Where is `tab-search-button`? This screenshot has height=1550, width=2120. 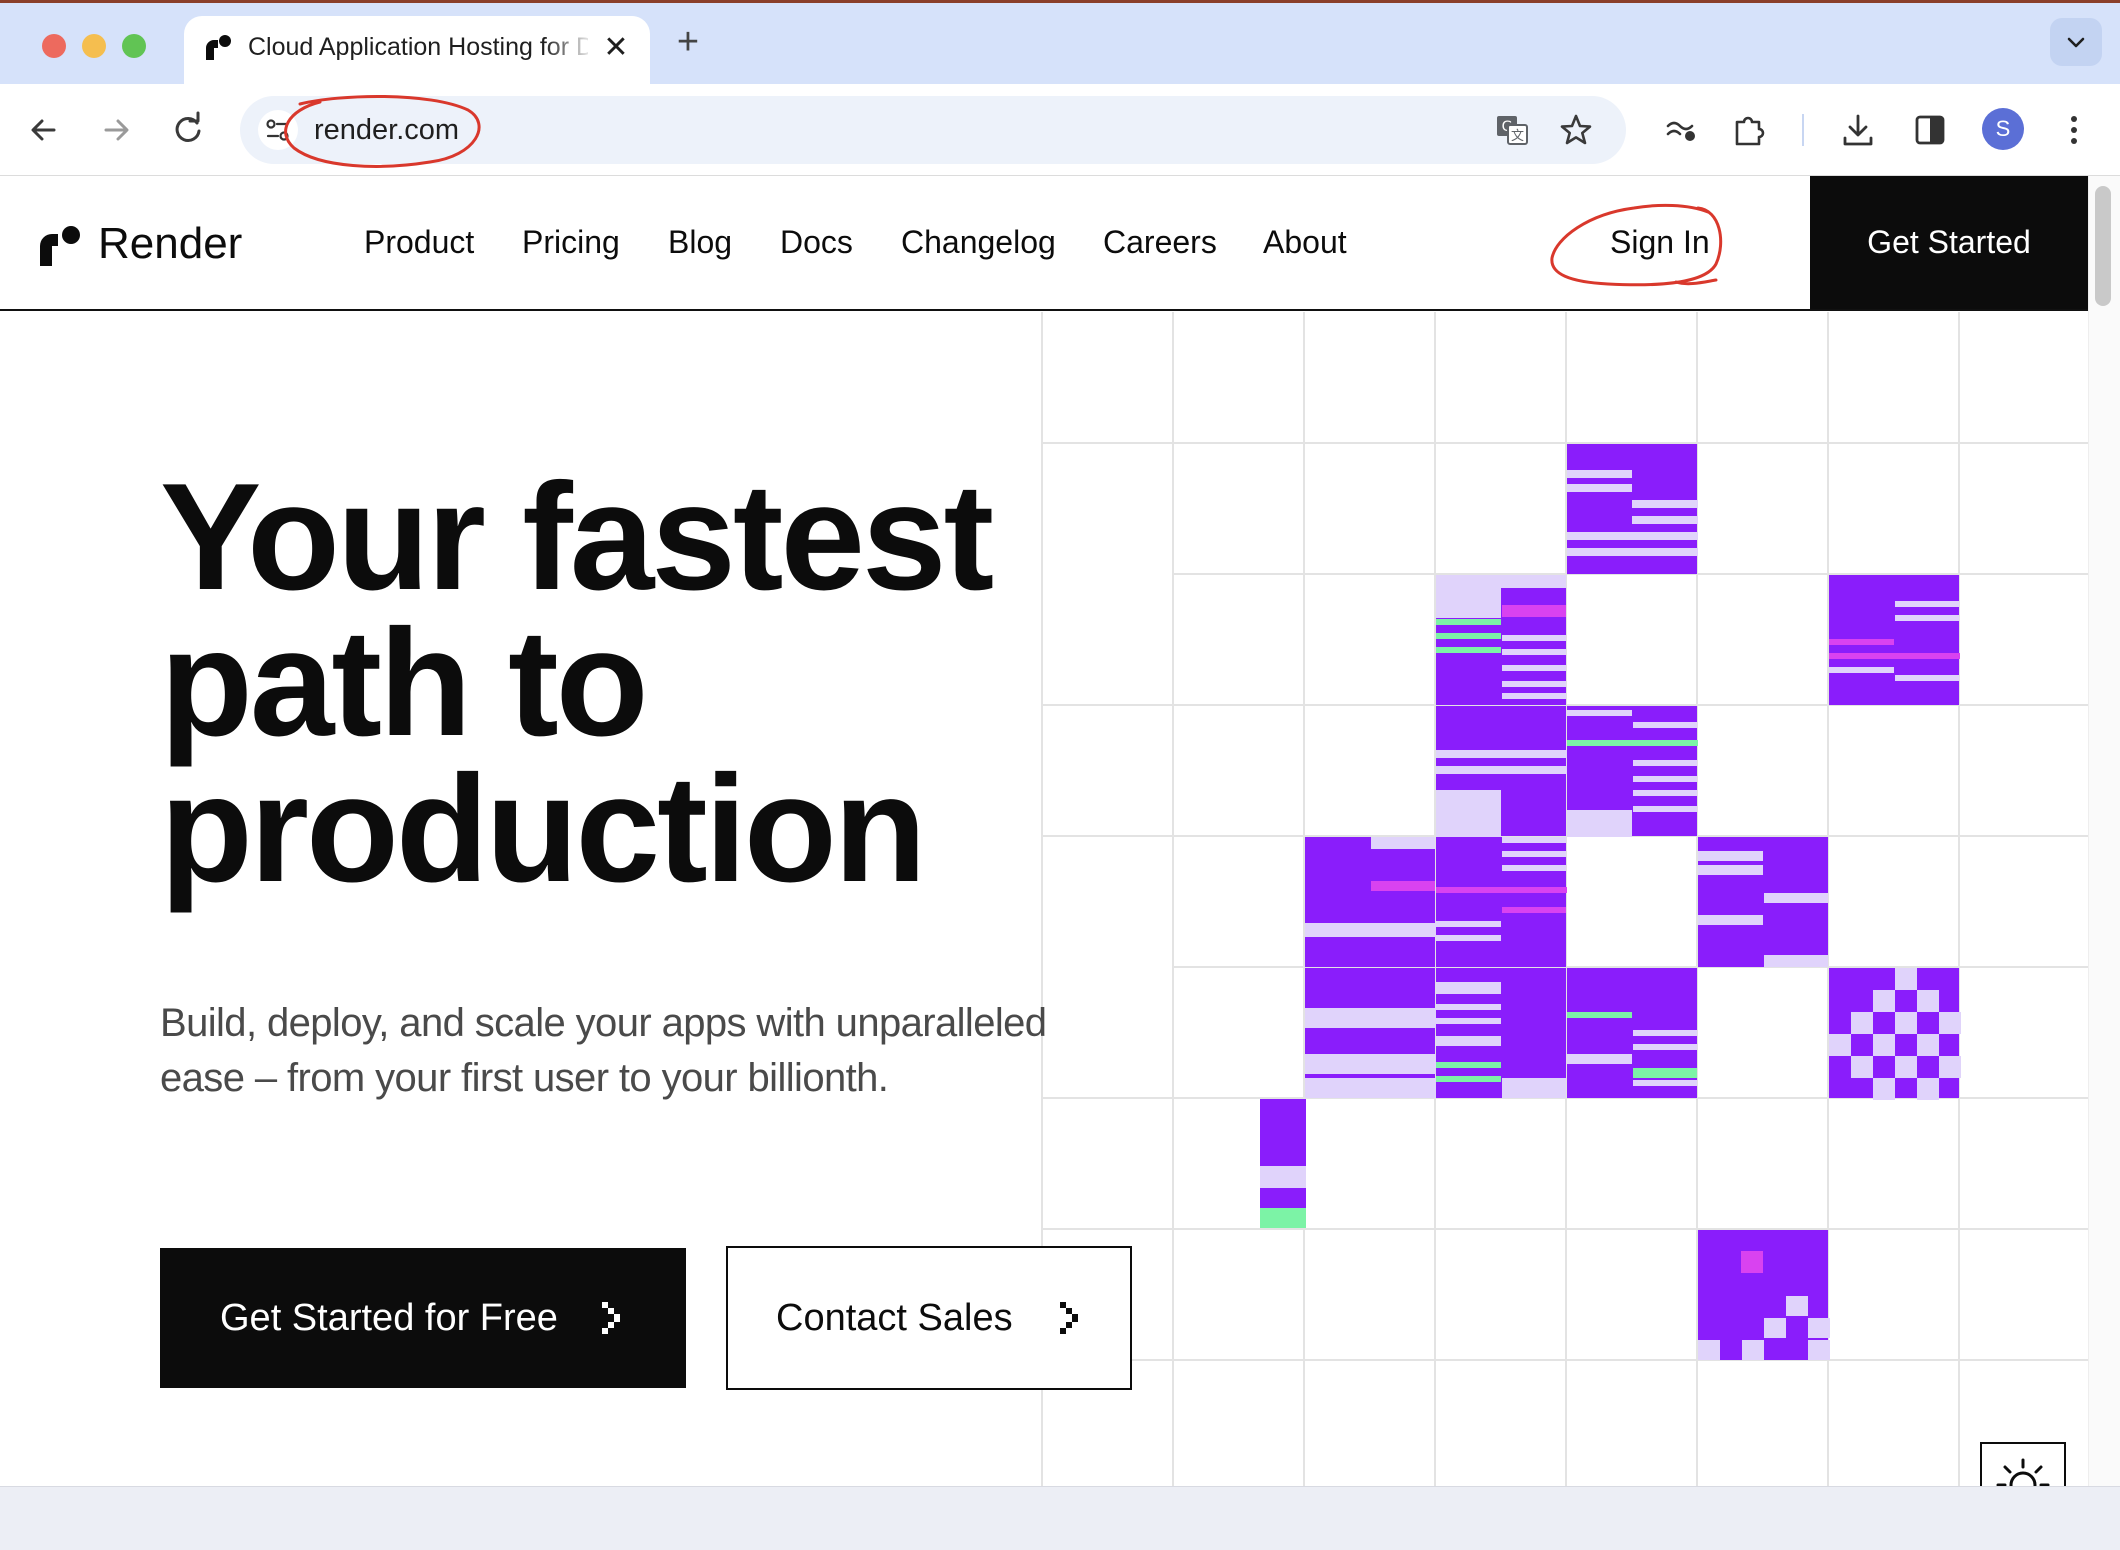 tab-search-button is located at coordinates (2076, 42).